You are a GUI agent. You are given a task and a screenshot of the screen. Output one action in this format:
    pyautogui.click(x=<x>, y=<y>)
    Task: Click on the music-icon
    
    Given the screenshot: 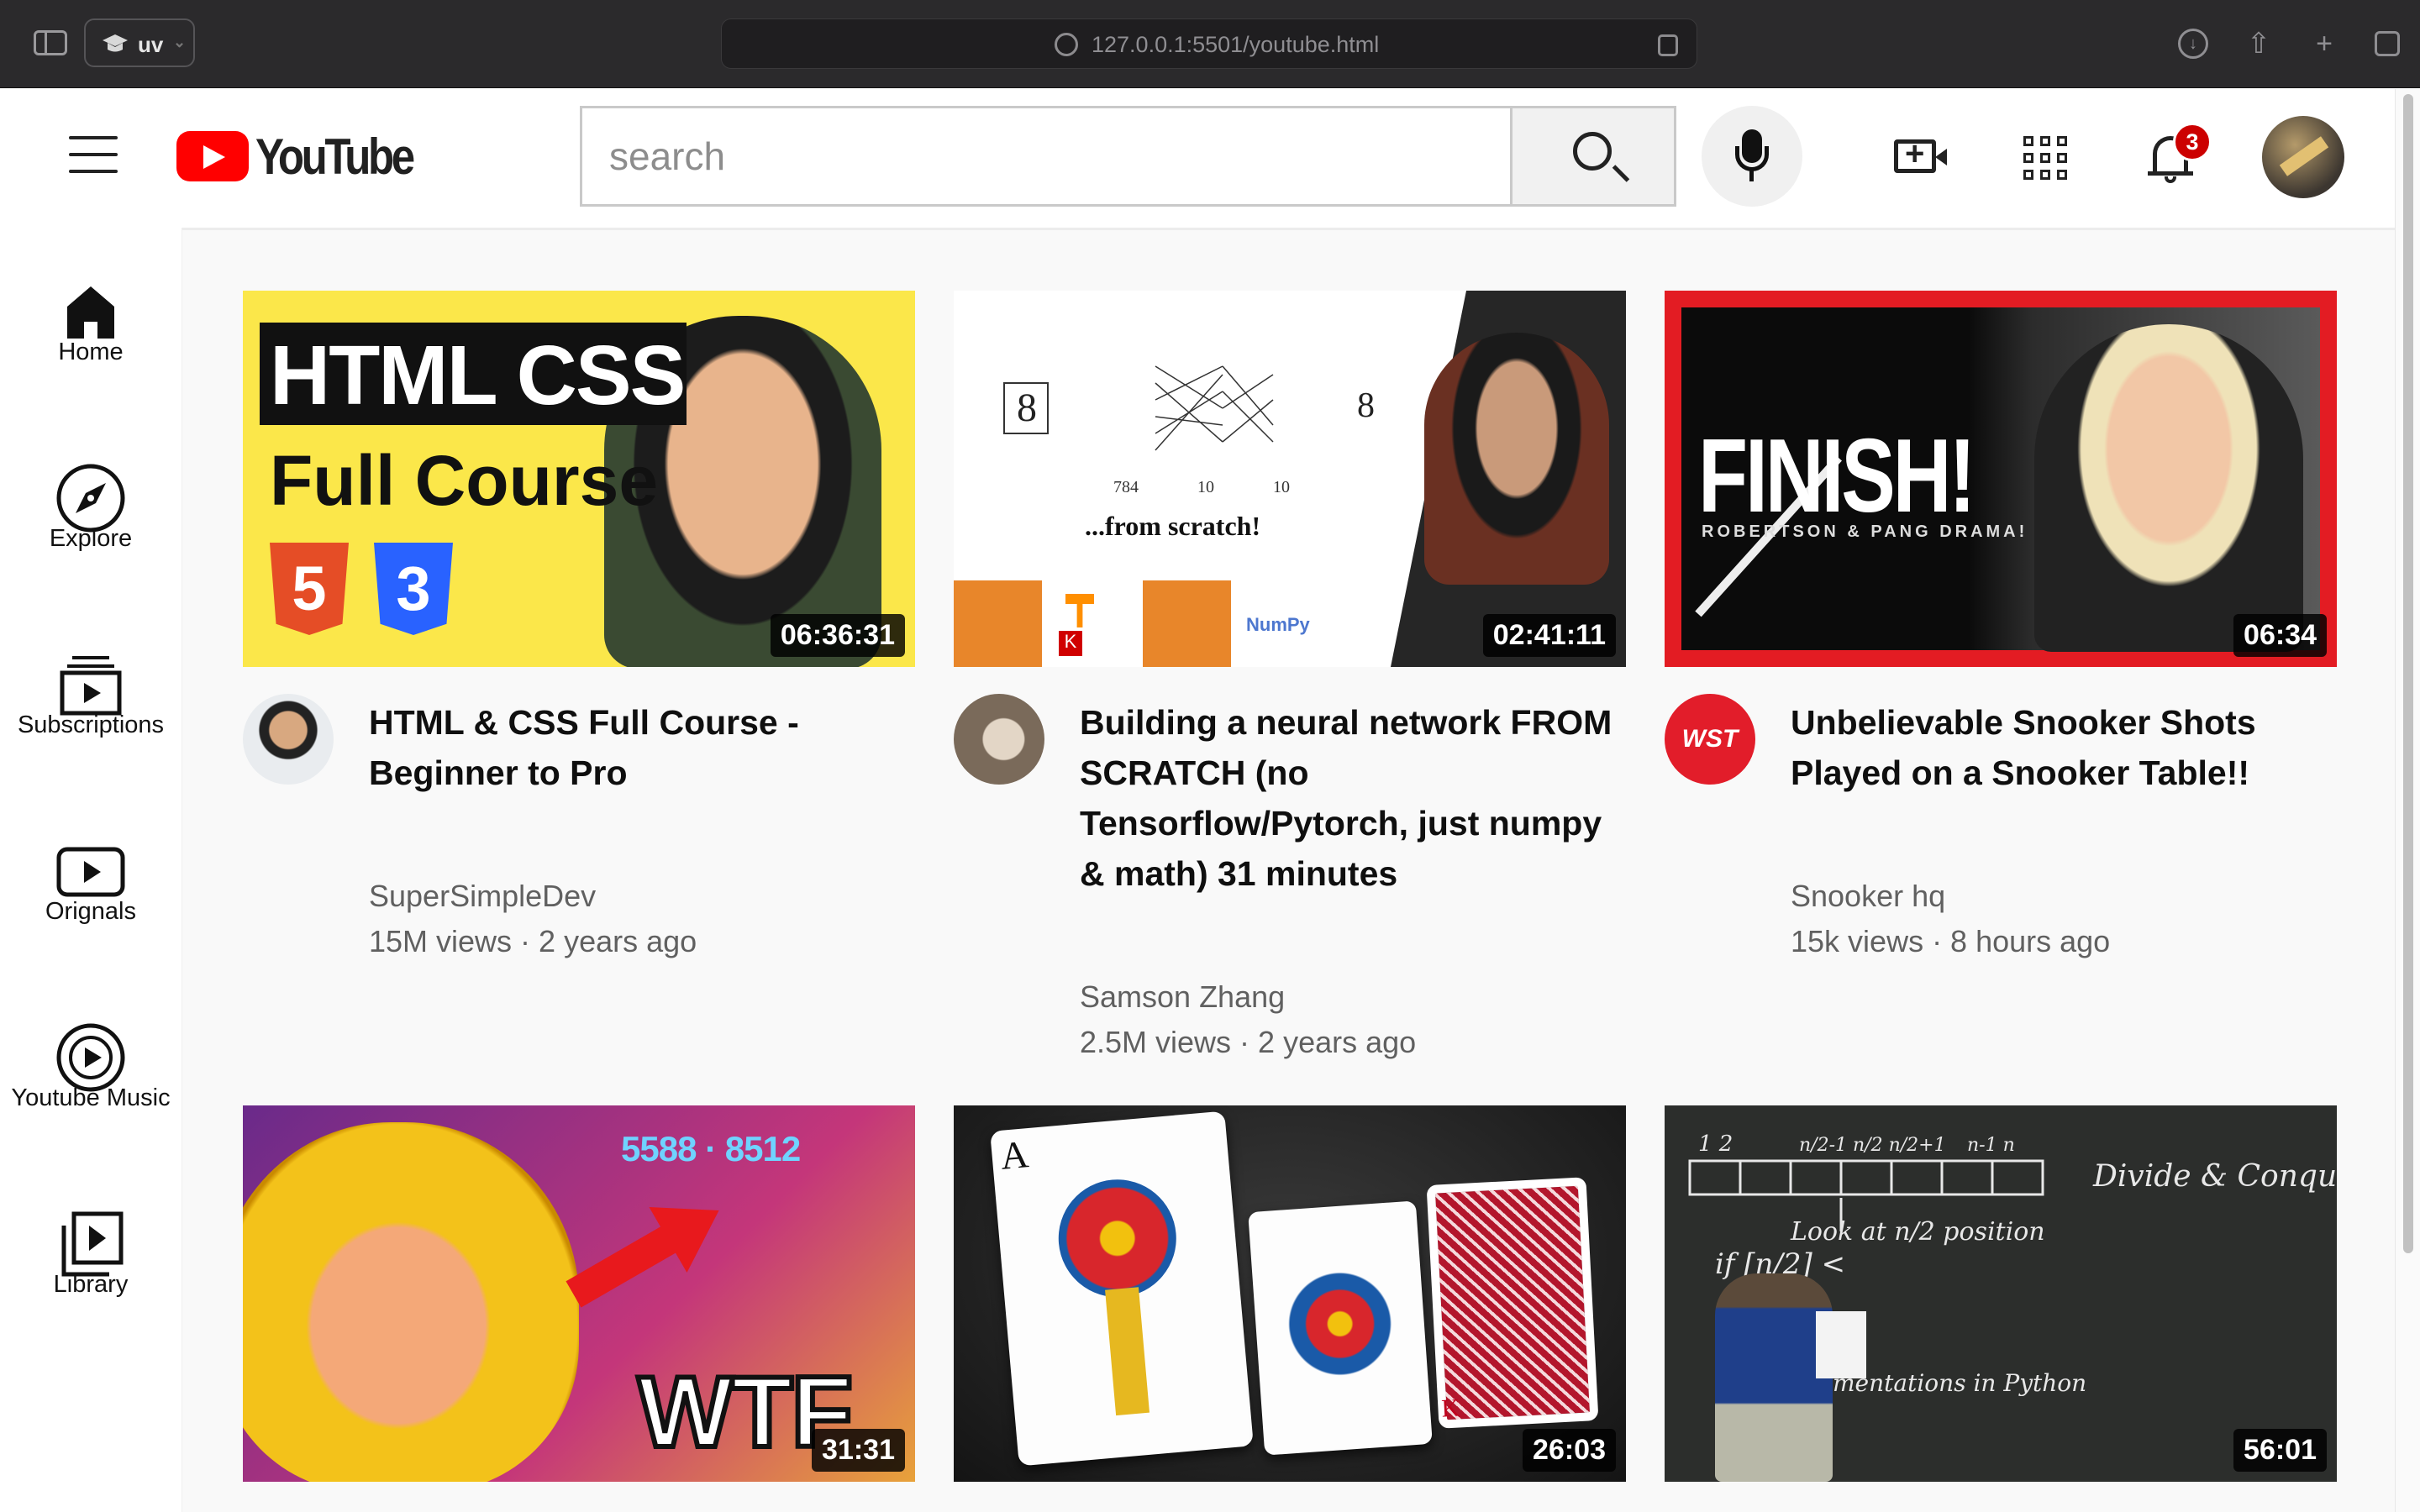 What is the action you would take?
    pyautogui.click(x=90, y=1057)
    